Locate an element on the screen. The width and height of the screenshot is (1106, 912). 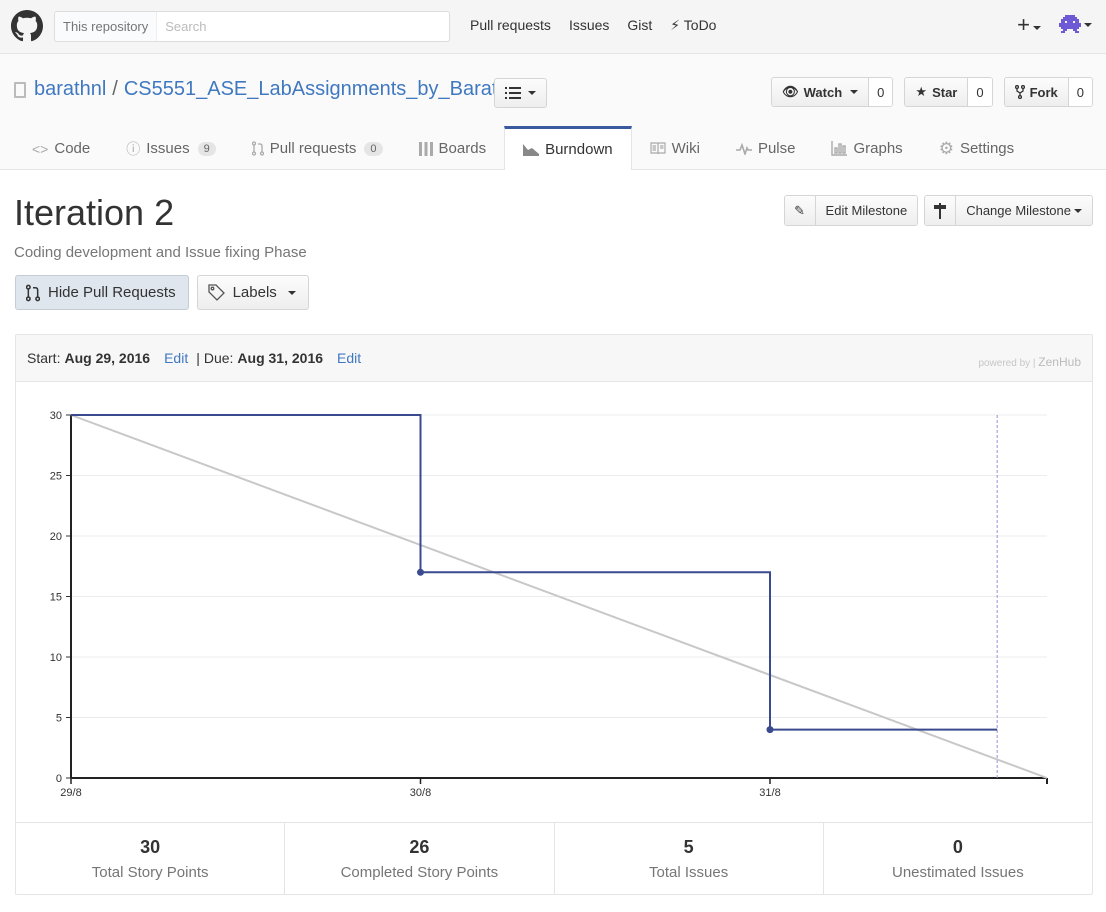
y-tick-label: 30 is located at coordinates (56, 416).